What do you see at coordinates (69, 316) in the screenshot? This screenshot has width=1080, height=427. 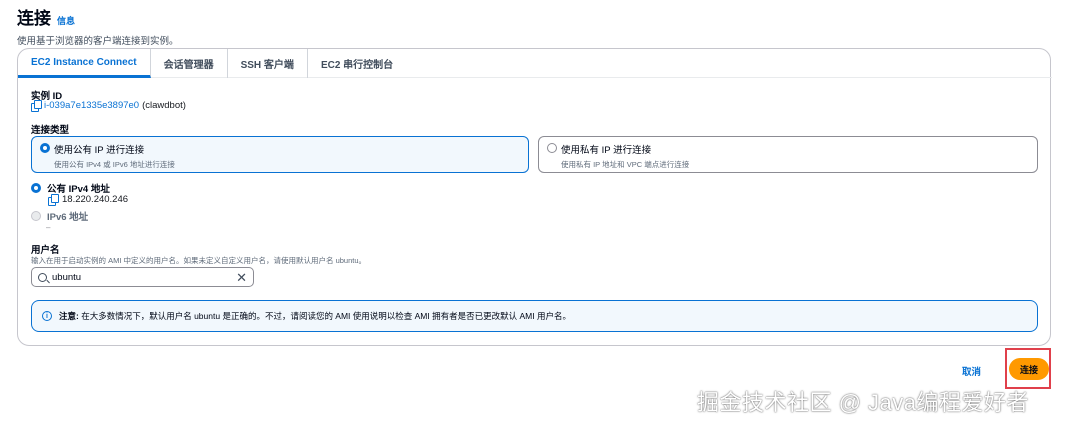 I see `note-title: 注意:` at bounding box center [69, 316].